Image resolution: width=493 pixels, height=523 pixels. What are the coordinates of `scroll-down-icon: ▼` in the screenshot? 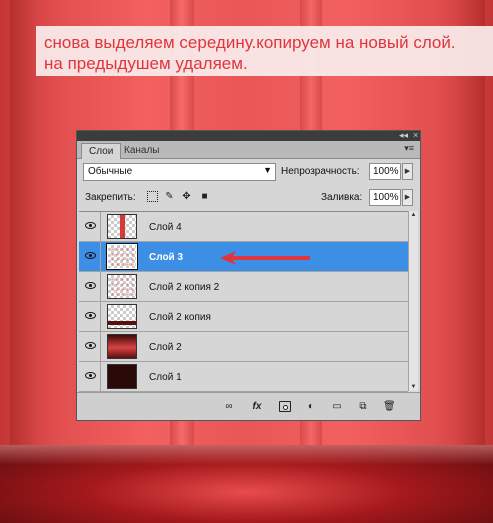 It's located at (413, 387).